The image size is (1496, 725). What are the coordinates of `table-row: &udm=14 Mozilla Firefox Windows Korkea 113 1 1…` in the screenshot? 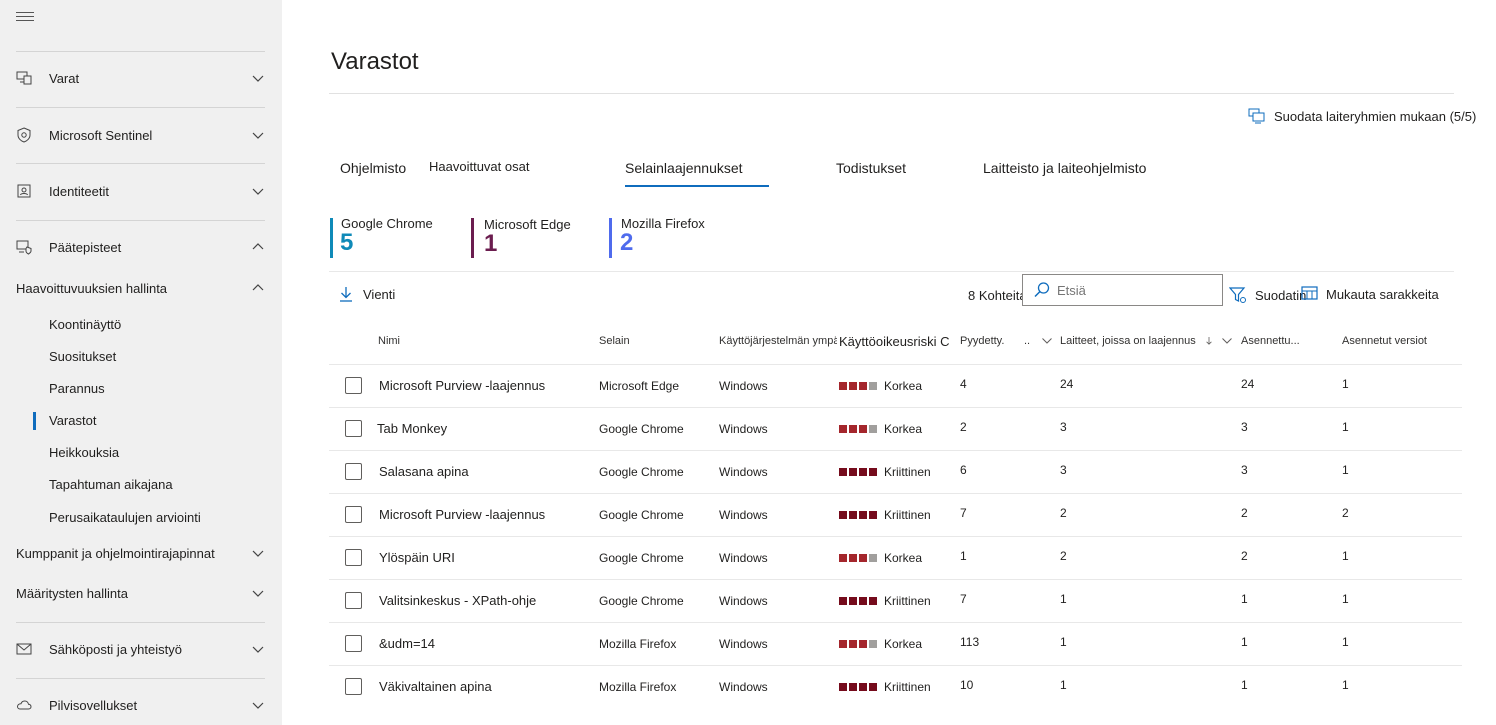 It's located at (895, 643).